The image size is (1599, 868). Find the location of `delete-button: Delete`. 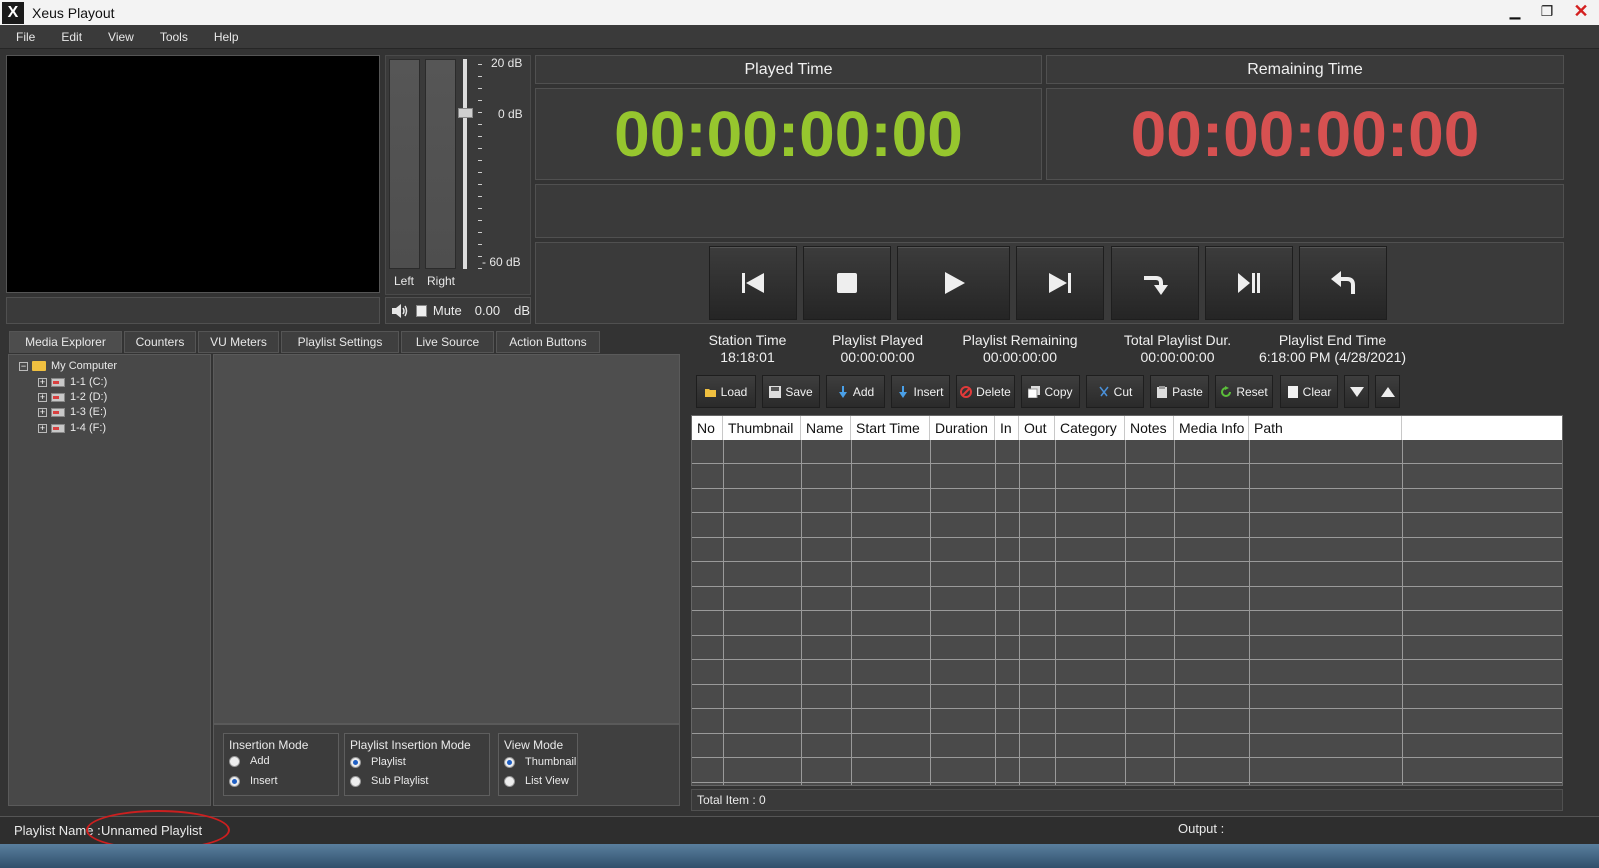

delete-button: Delete is located at coordinates (985, 391).